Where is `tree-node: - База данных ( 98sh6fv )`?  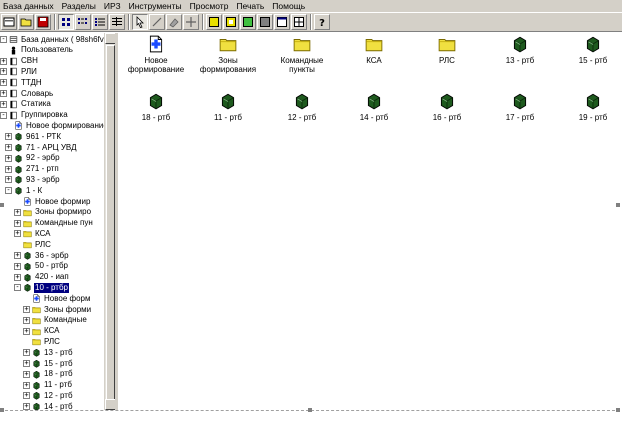
tree-node: - База данных ( 98sh6fv ) is located at coordinates (52, 39).